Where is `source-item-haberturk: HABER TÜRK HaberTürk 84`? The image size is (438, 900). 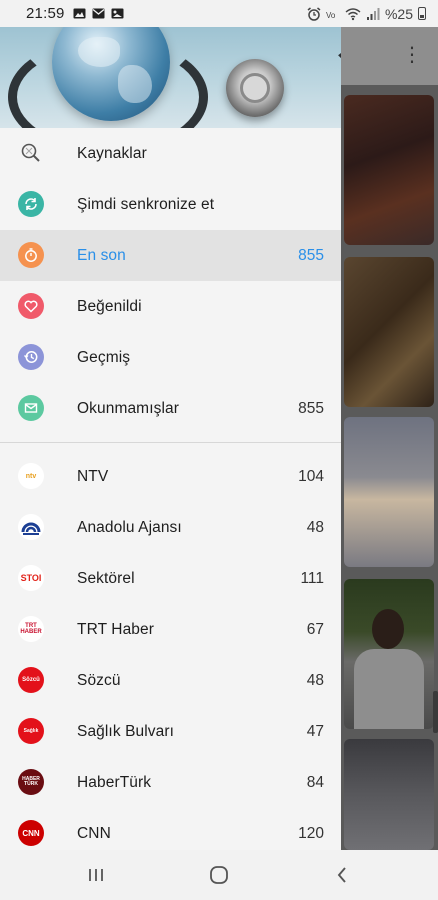
source-item-haberturk: HABER TÜRK HaberTürk 84 is located at coordinates (170, 782).